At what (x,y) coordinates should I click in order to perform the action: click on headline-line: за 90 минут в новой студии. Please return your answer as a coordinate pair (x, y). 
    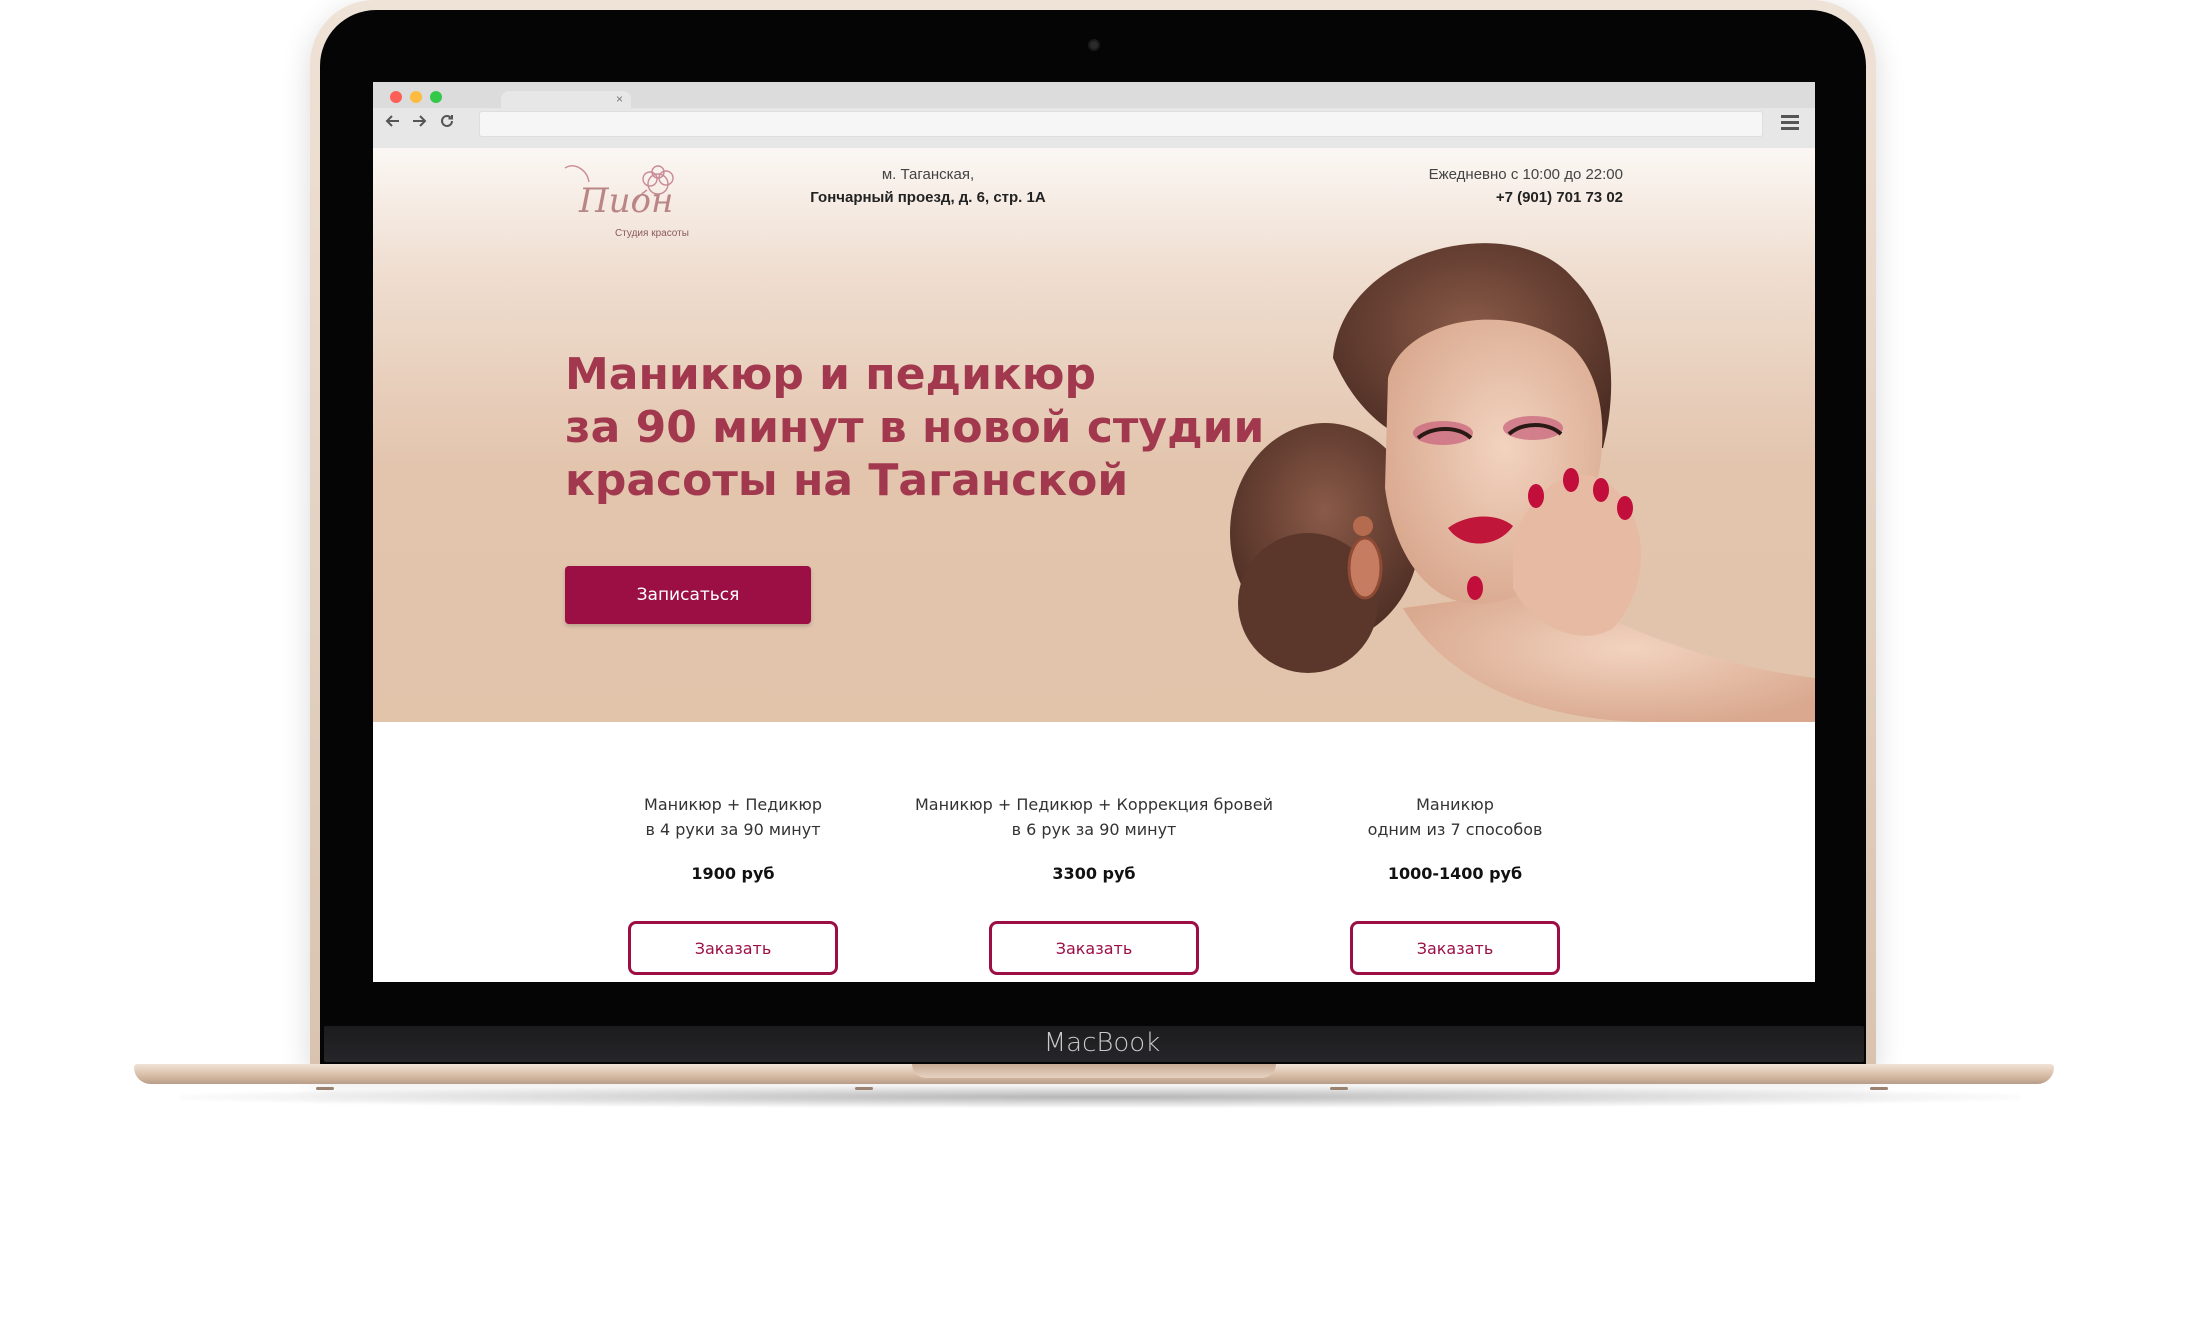
    Looking at the image, I should click on (915, 427).